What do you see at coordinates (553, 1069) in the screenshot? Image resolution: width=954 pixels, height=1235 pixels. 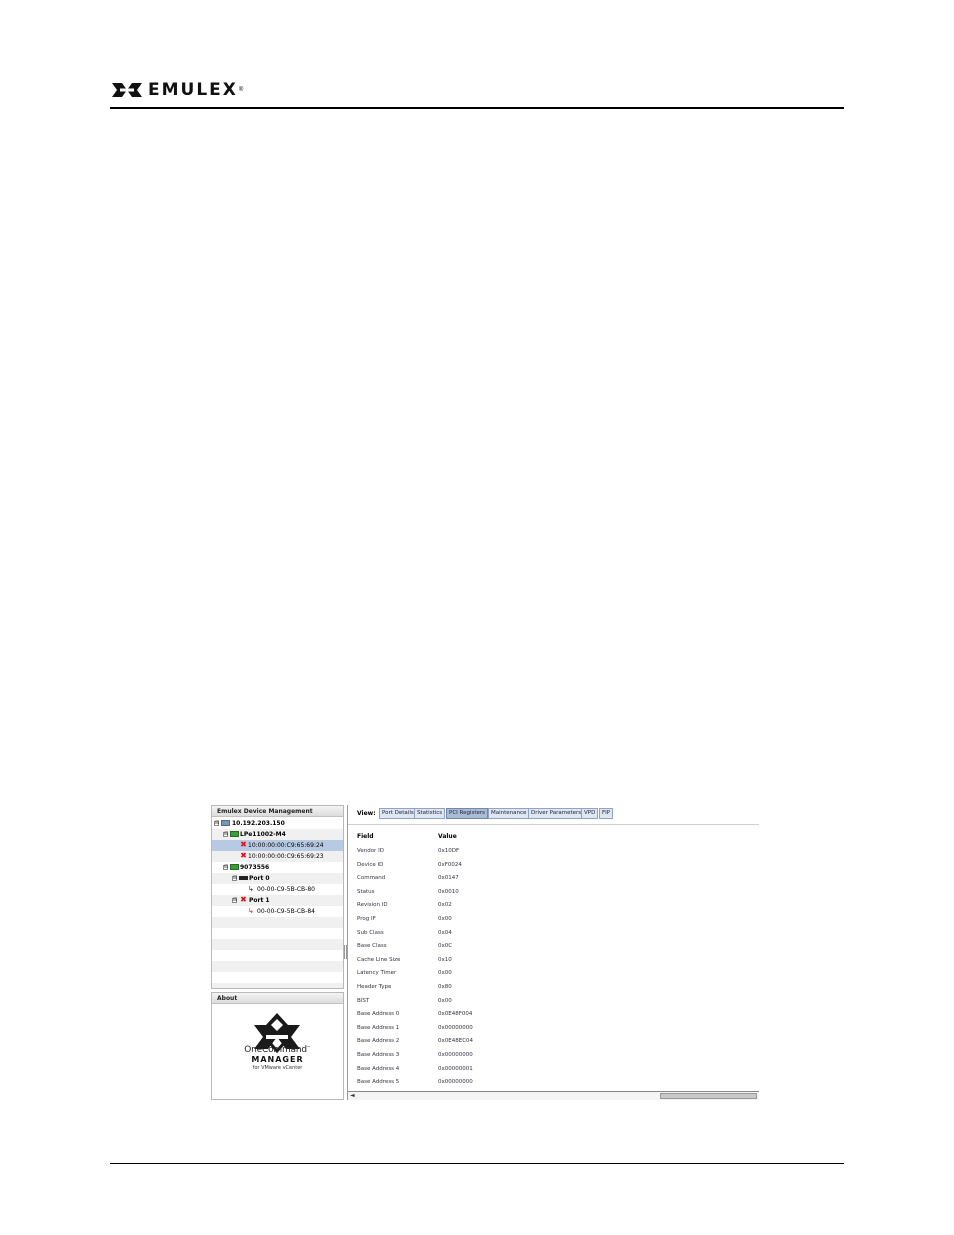 I see `table-row: Base Address 4 0x00000001` at bounding box center [553, 1069].